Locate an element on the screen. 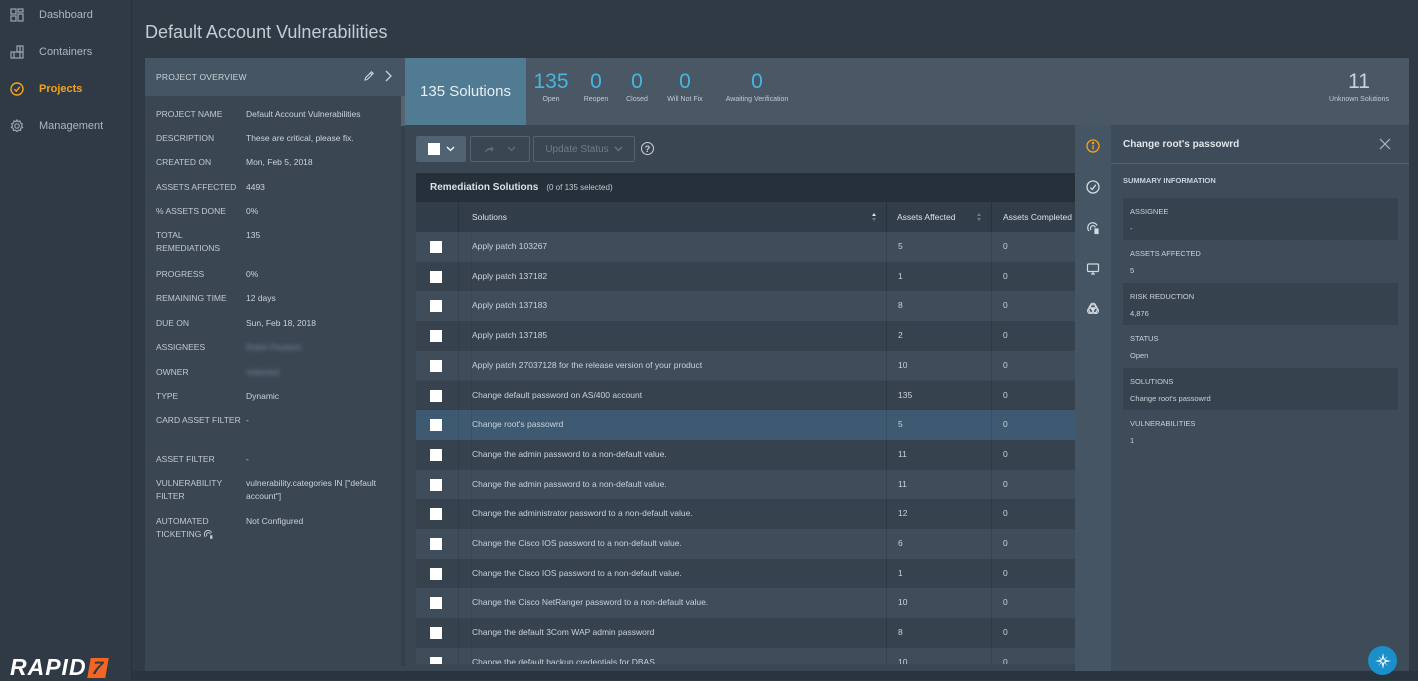  solution-cell: Apply patch 137183 is located at coordinates (509, 306).